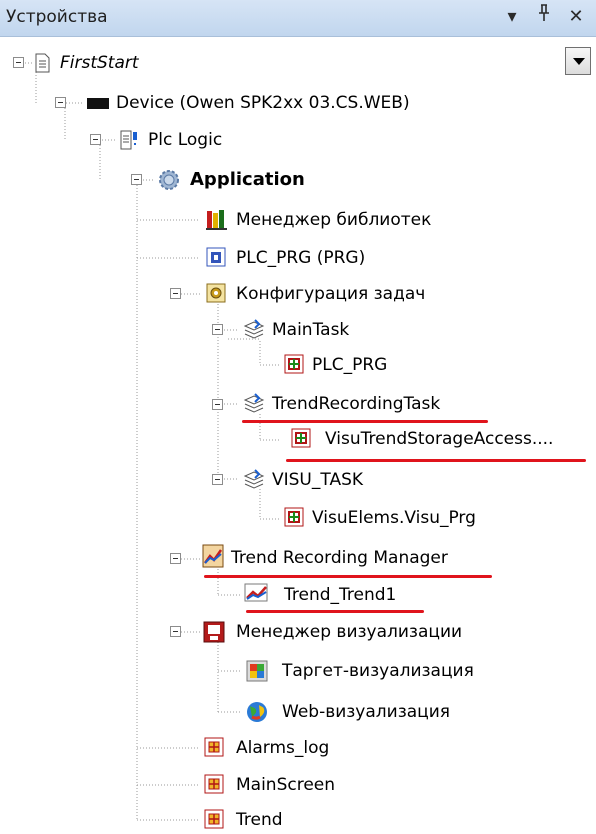 This screenshot has height=834, width=596. I want to click on device-icon, so click(97, 103).